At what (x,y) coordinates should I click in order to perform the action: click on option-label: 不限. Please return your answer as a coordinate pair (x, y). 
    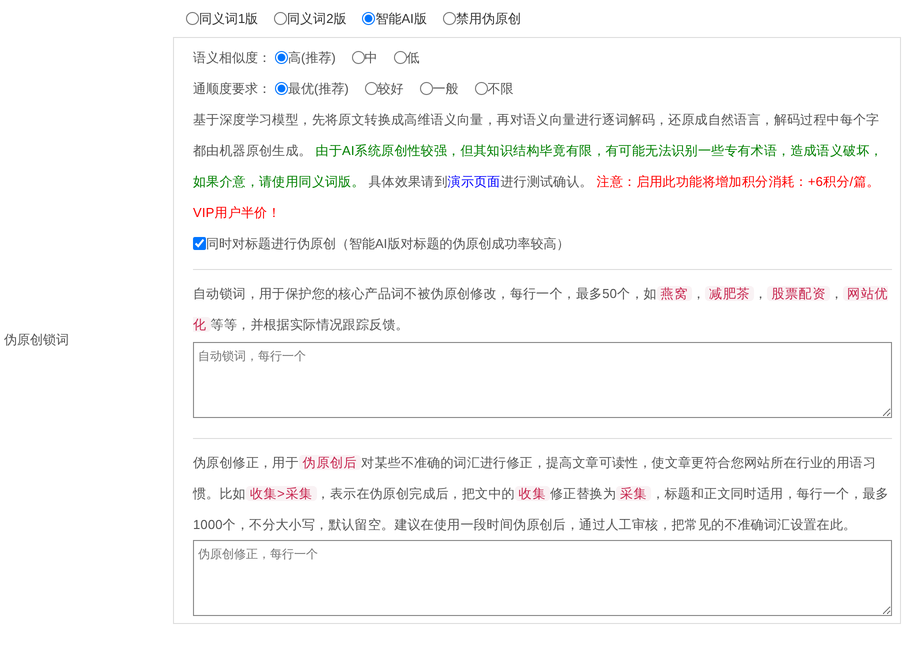
    Looking at the image, I should click on (501, 88).